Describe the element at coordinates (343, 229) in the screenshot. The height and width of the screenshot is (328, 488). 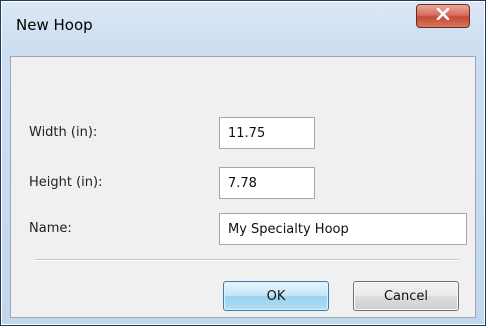
I see `name-field` at that location.